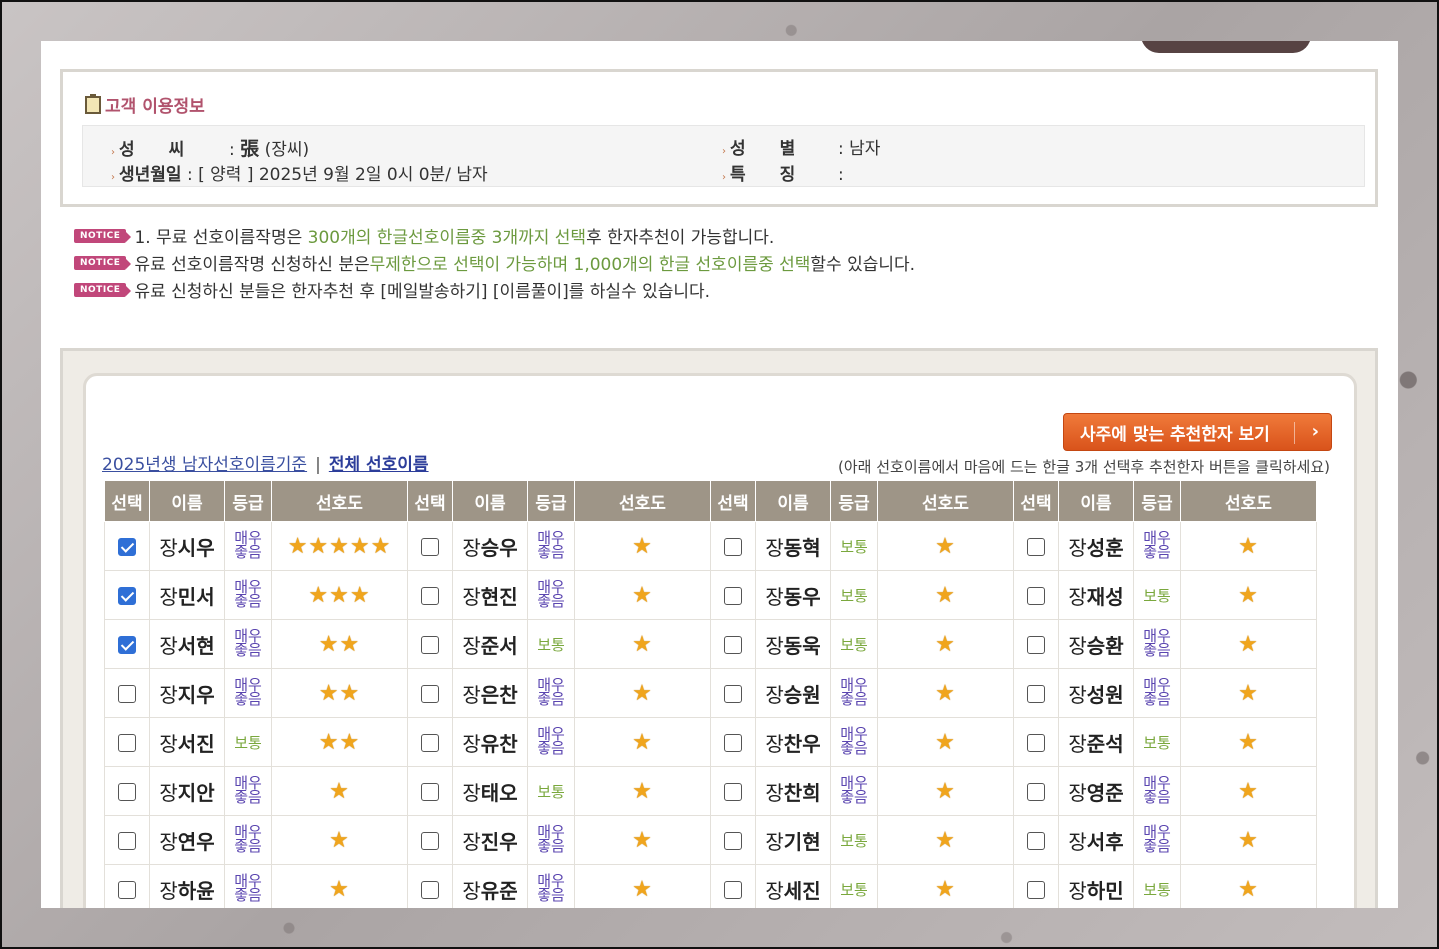  I want to click on name-text: 장찬희, so click(793, 792).